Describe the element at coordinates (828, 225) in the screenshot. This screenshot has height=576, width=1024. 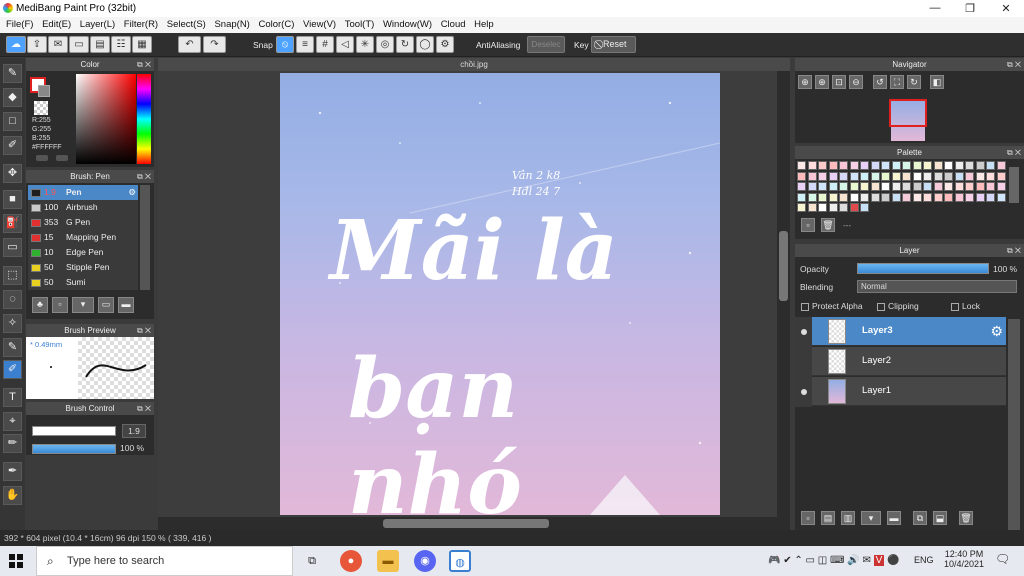
I see `delete-palette-color-icon: 🗑` at that location.